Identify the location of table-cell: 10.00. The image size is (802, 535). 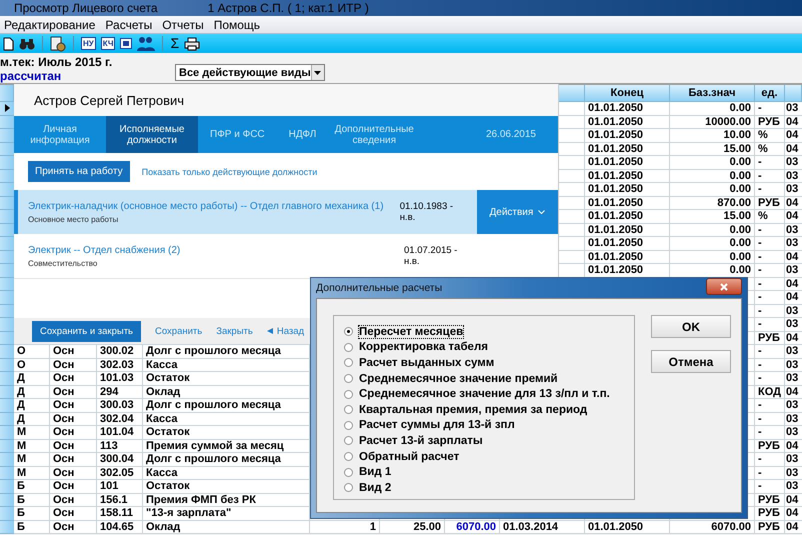
(712, 135).